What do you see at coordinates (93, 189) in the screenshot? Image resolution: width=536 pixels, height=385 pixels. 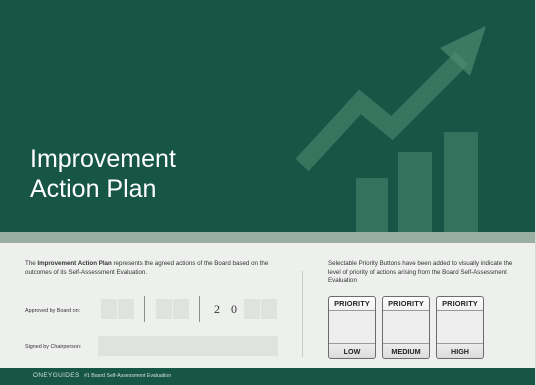 I see `title-line-2: Action Plan` at bounding box center [93, 189].